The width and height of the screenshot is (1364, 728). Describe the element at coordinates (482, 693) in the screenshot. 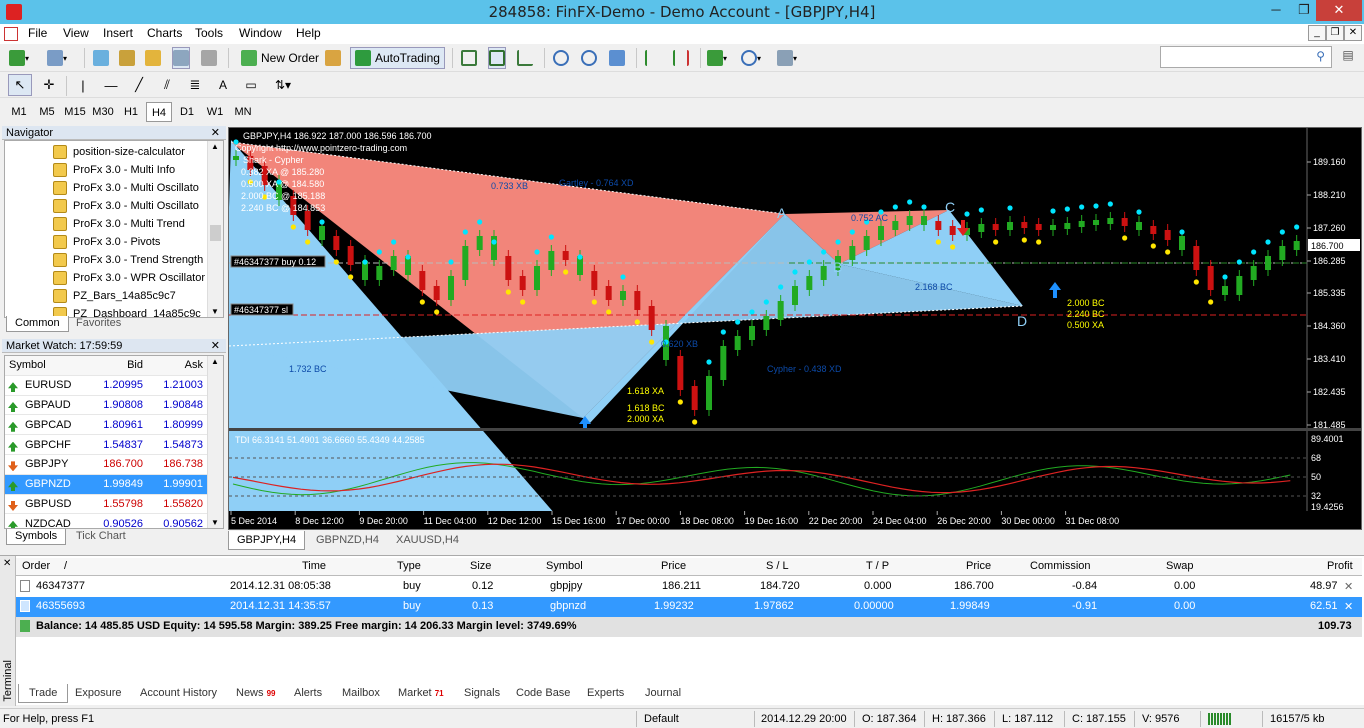

I see `tab-signals: Signals` at that location.